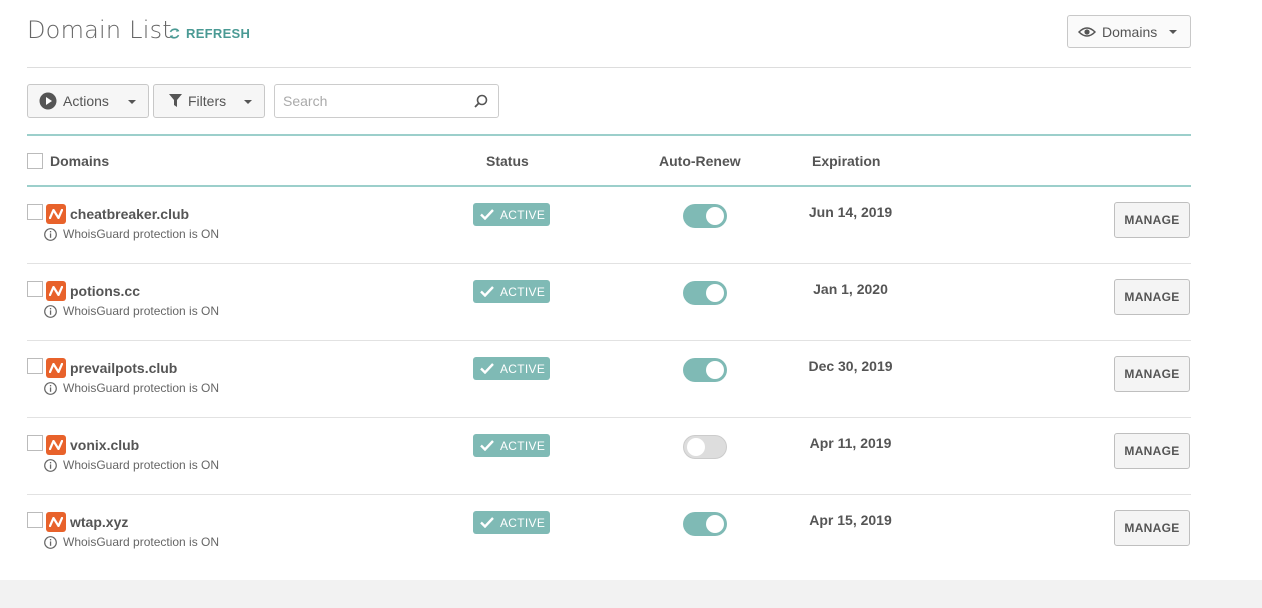  I want to click on filters-dropdown: Filters, so click(209, 101).